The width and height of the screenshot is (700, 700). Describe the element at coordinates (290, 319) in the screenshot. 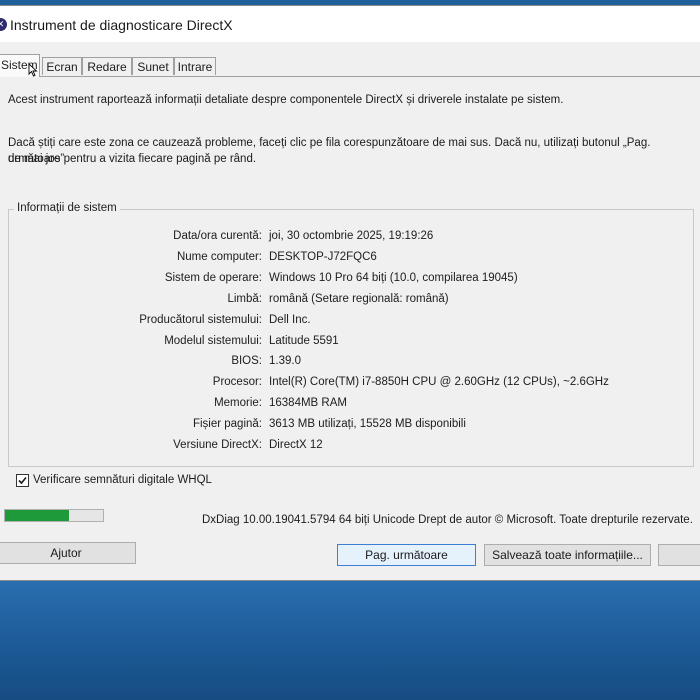

I see `system-info-value: Dell Inc.` at that location.